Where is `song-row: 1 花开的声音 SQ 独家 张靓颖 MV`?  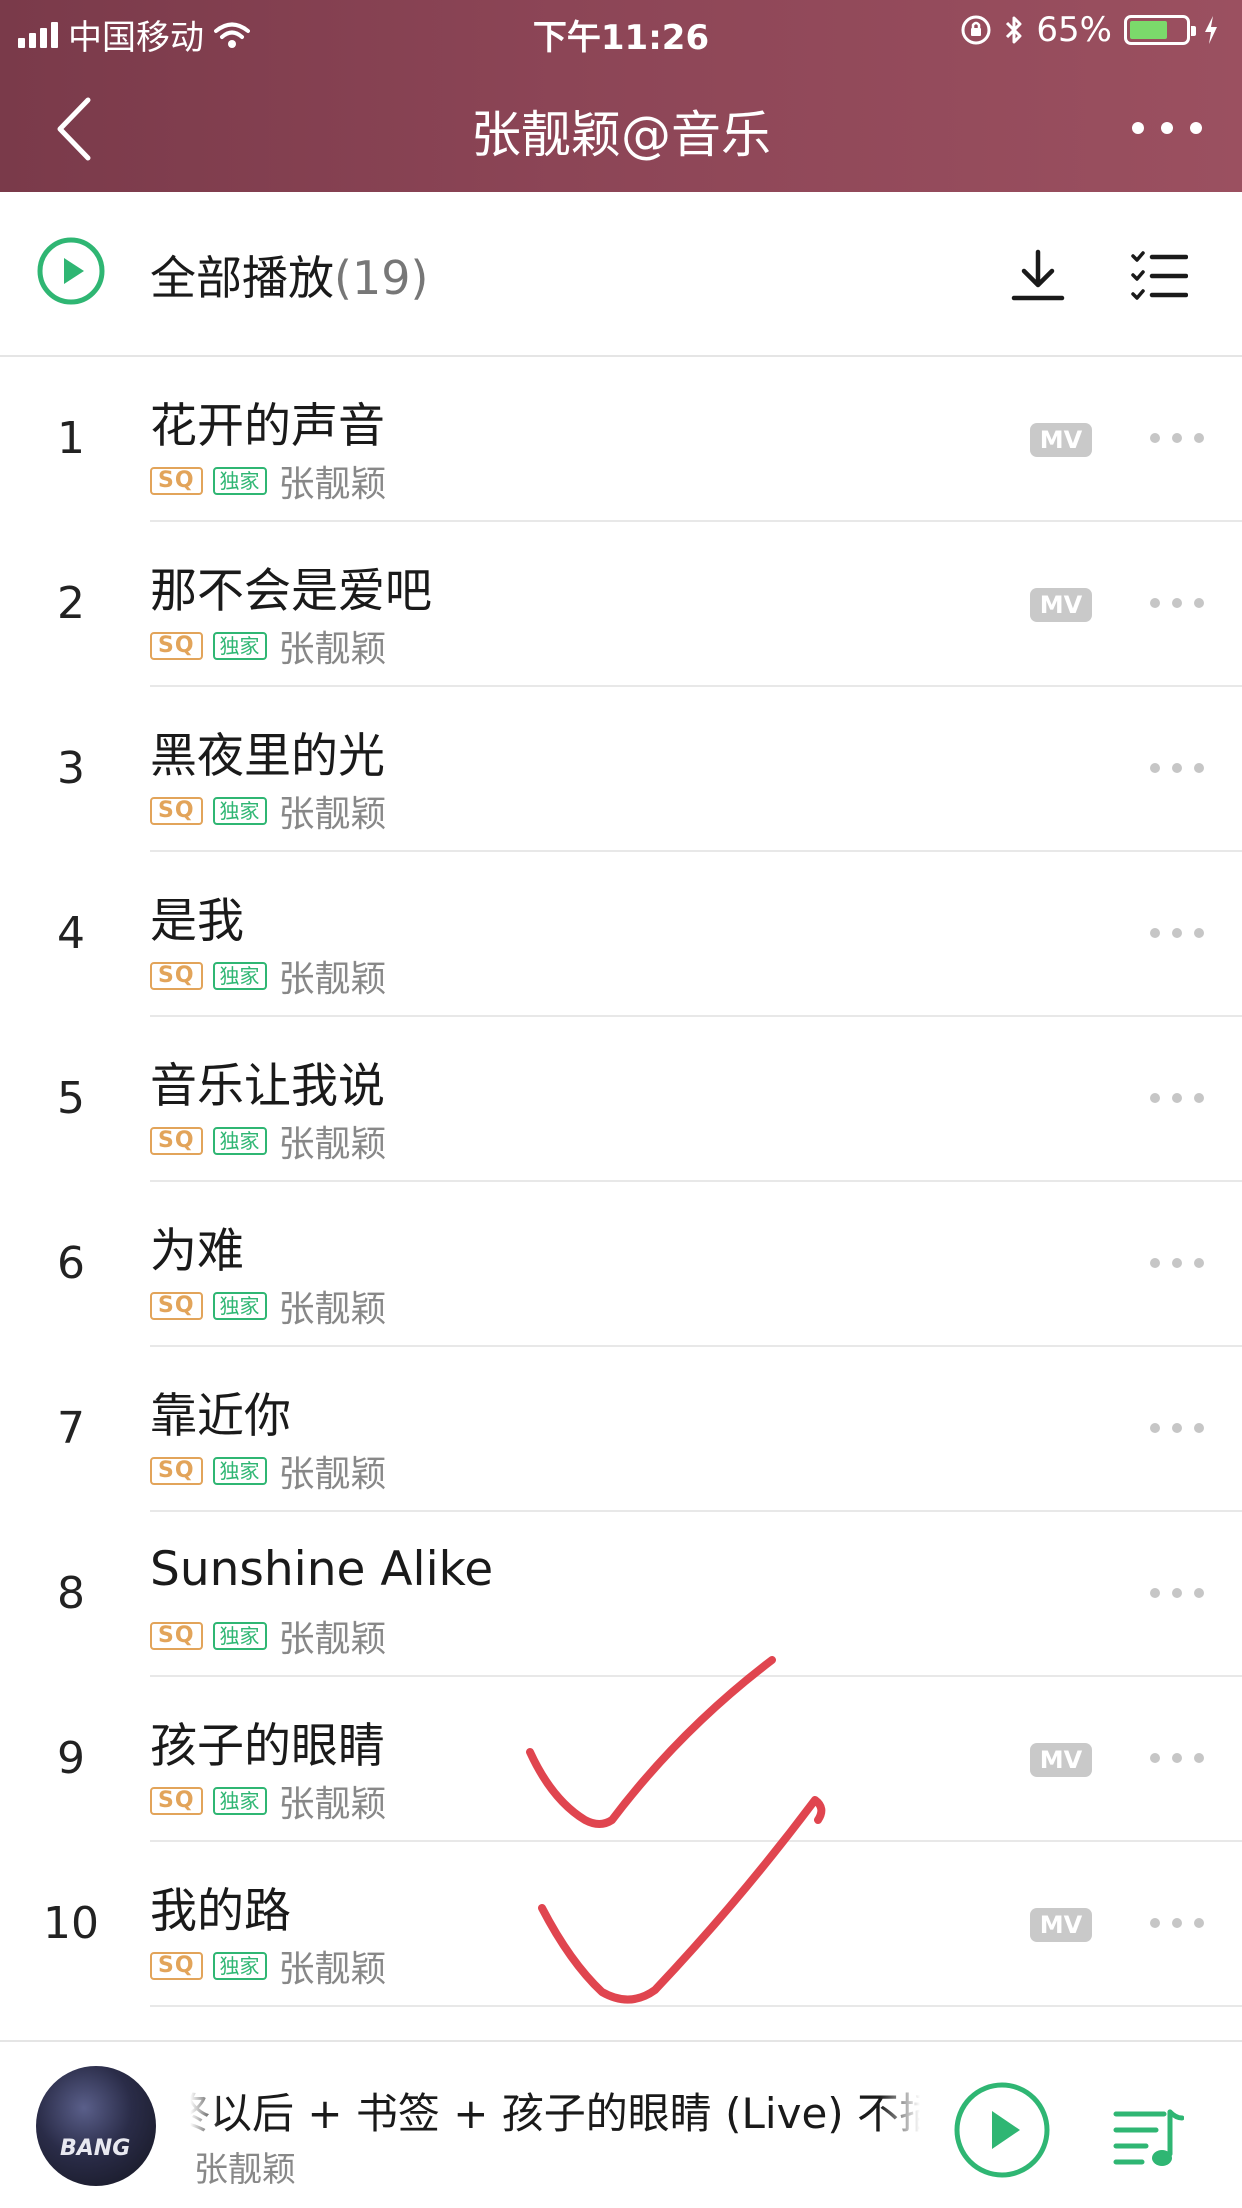
song-row: 1 花开的声音 SQ 独家 张靓颖 MV is located at coordinates (621, 439).